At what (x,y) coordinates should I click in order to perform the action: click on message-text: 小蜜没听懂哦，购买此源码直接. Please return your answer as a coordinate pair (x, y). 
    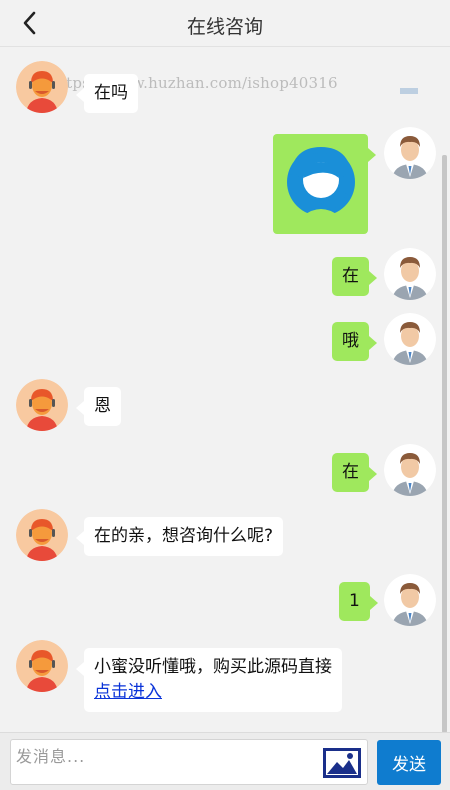
    Looking at the image, I should click on (213, 667).